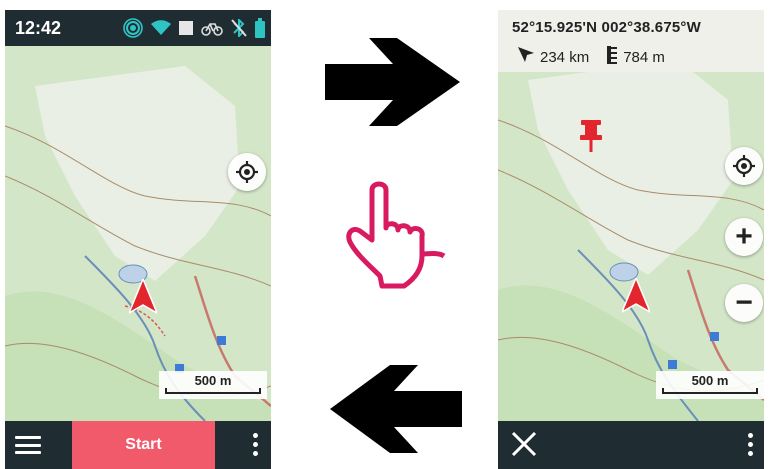 The image size is (770, 469). What do you see at coordinates (396, 409) in the screenshot?
I see `arrow-left-icon` at bounding box center [396, 409].